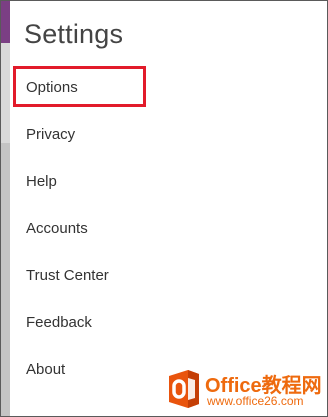  What do you see at coordinates (247, 390) in the screenshot?
I see `site-watermark: Office教程网 www.office26.com` at bounding box center [247, 390].